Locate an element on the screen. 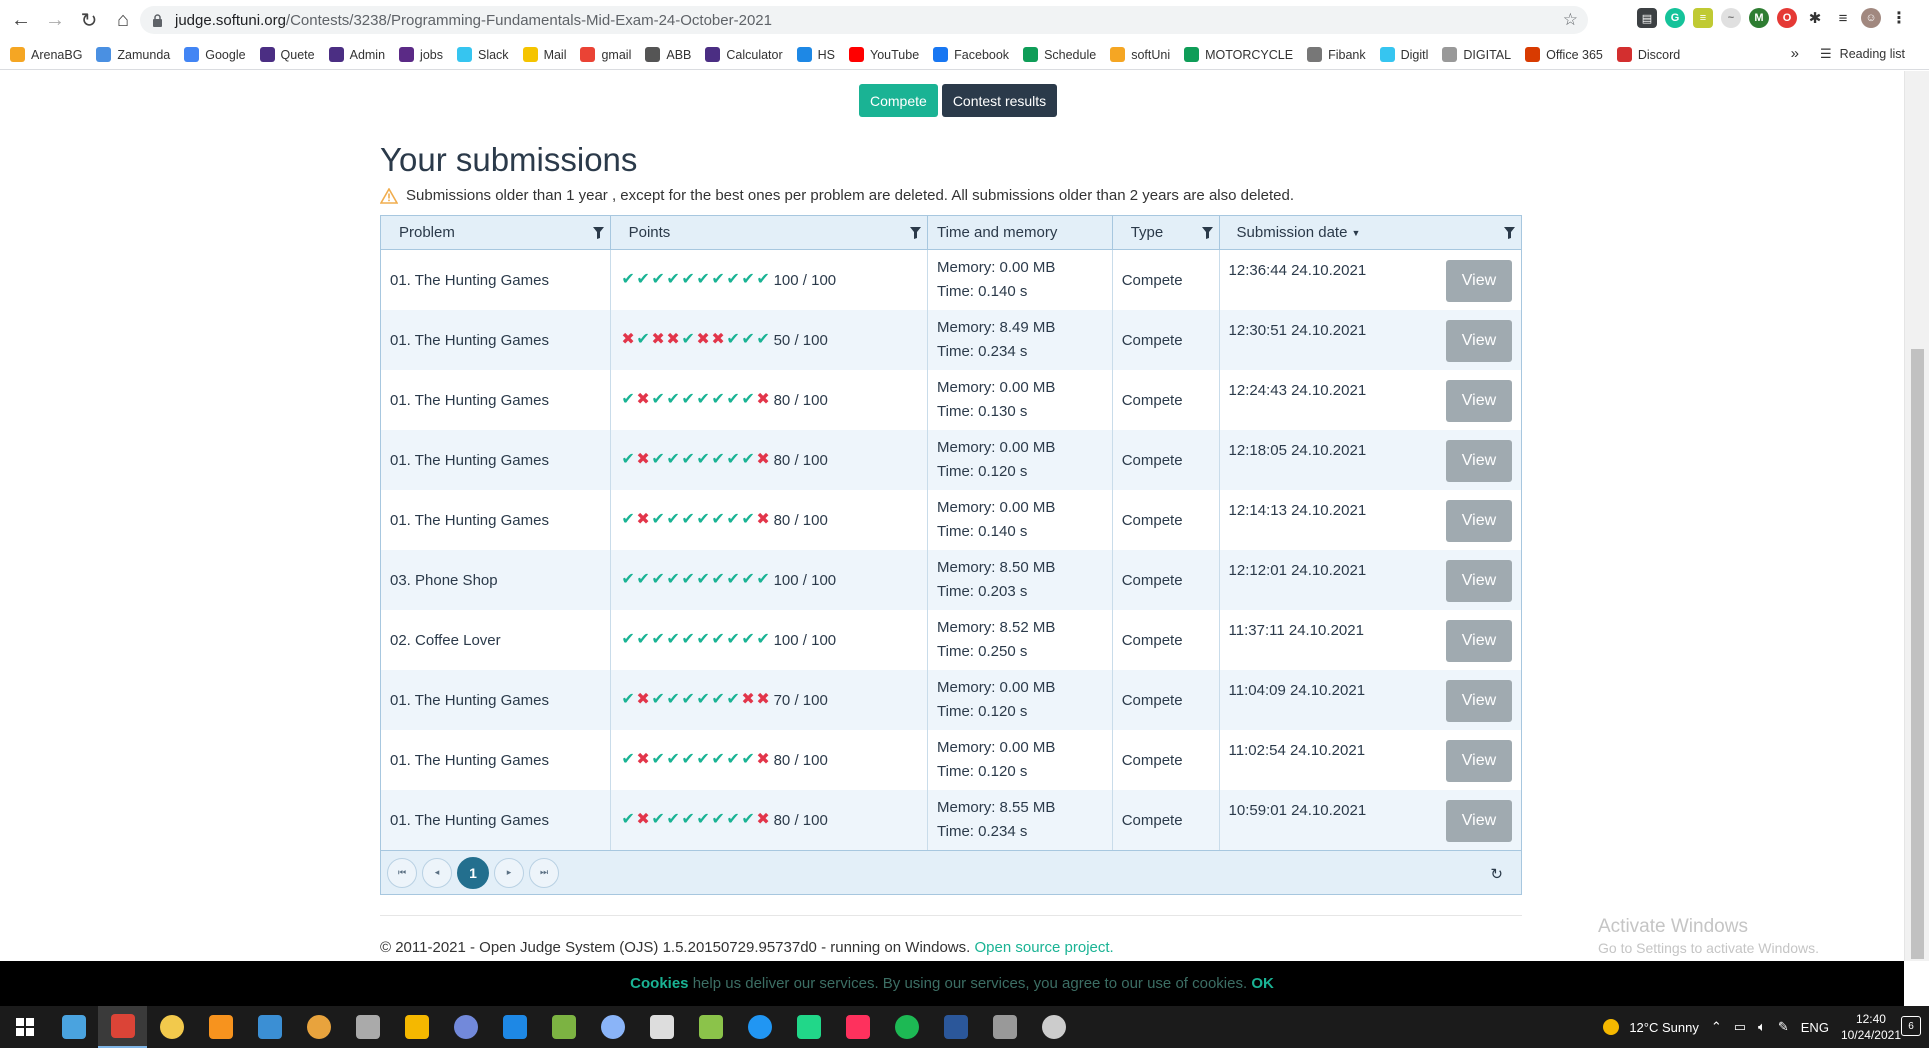  volume-icon: 🔈︎ is located at coordinates (1762, 1027).